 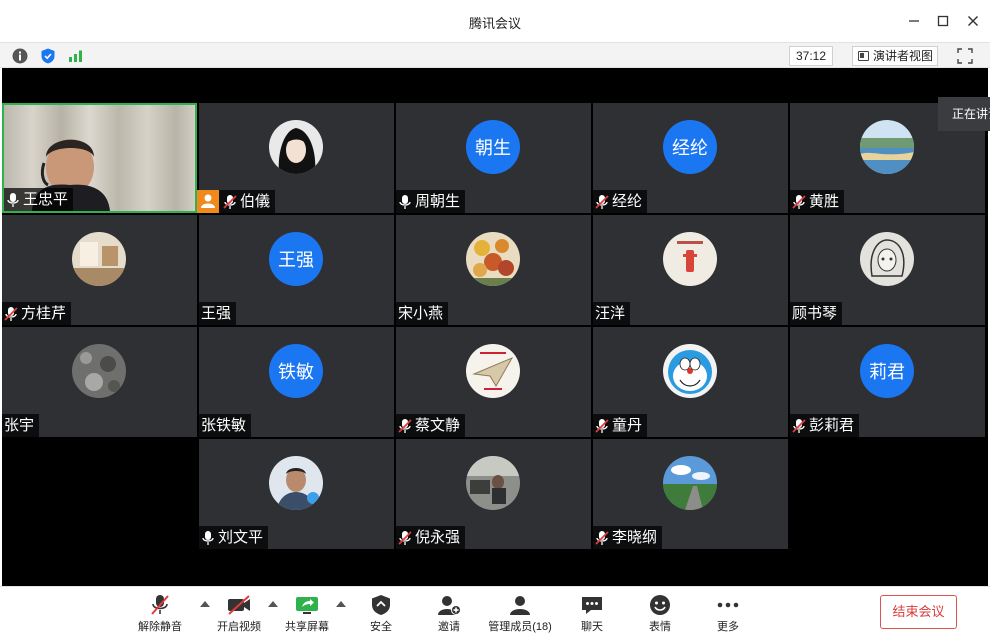 I want to click on participant-name: 张铁敏, so click(x=224, y=425).